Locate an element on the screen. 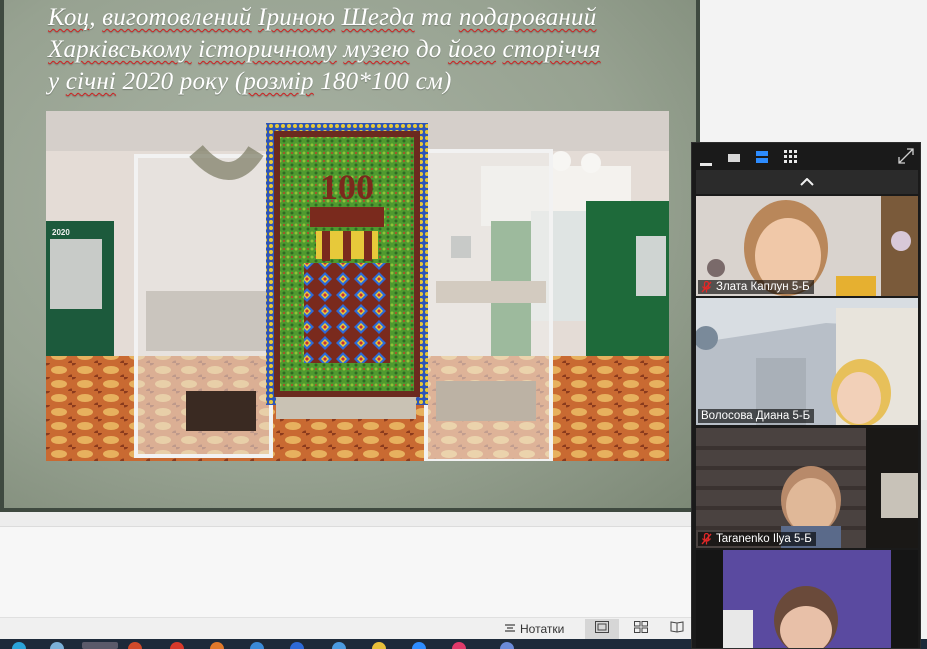 The image size is (927, 649). notes-icon is located at coordinates (510, 629).